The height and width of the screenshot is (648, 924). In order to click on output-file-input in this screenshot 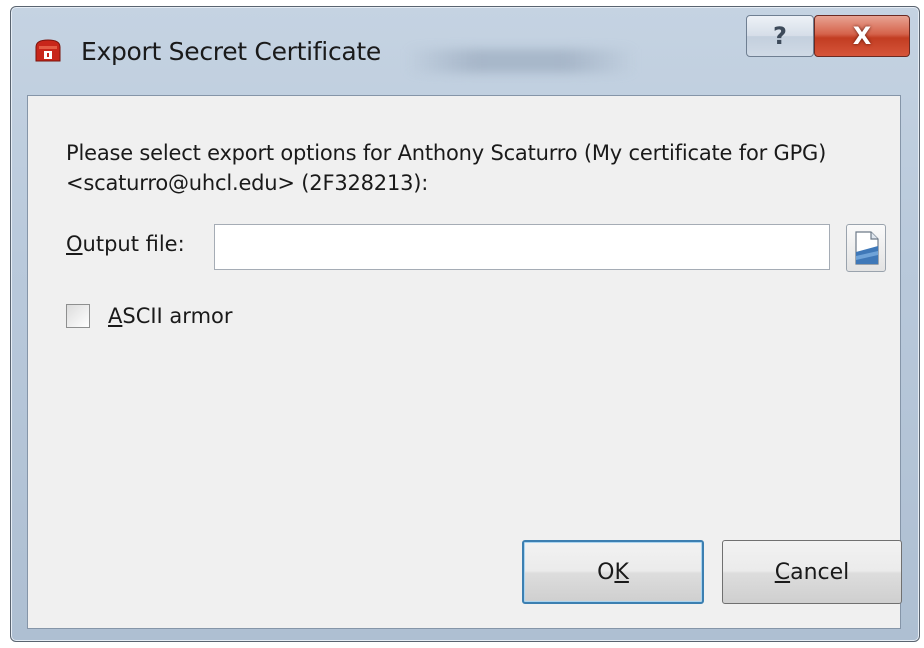, I will do `click(522, 247)`.